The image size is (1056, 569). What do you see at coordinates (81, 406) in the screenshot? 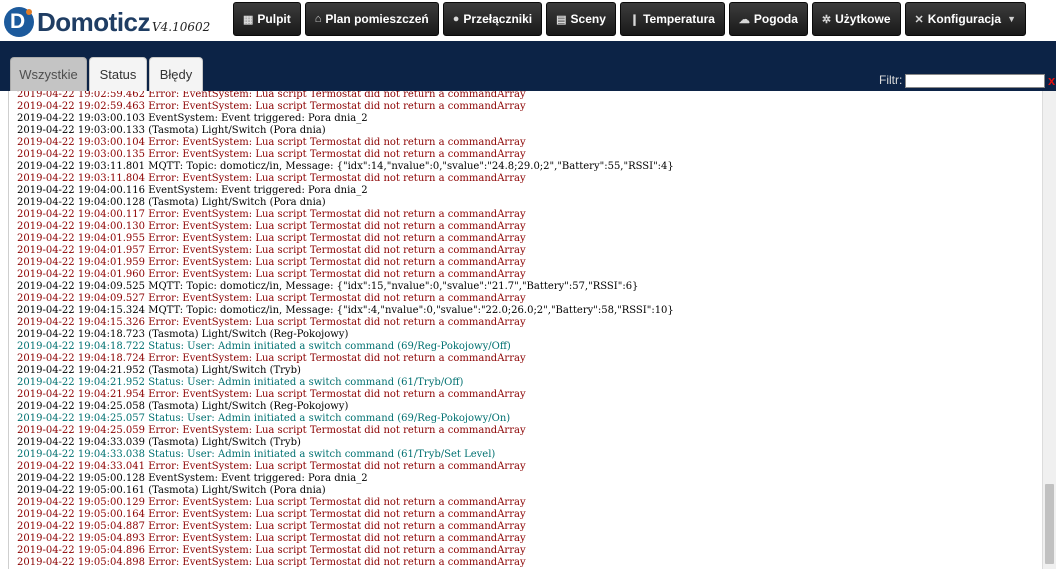
I see `log-timestamp: 2019-04-22 19:04:25.058` at bounding box center [81, 406].